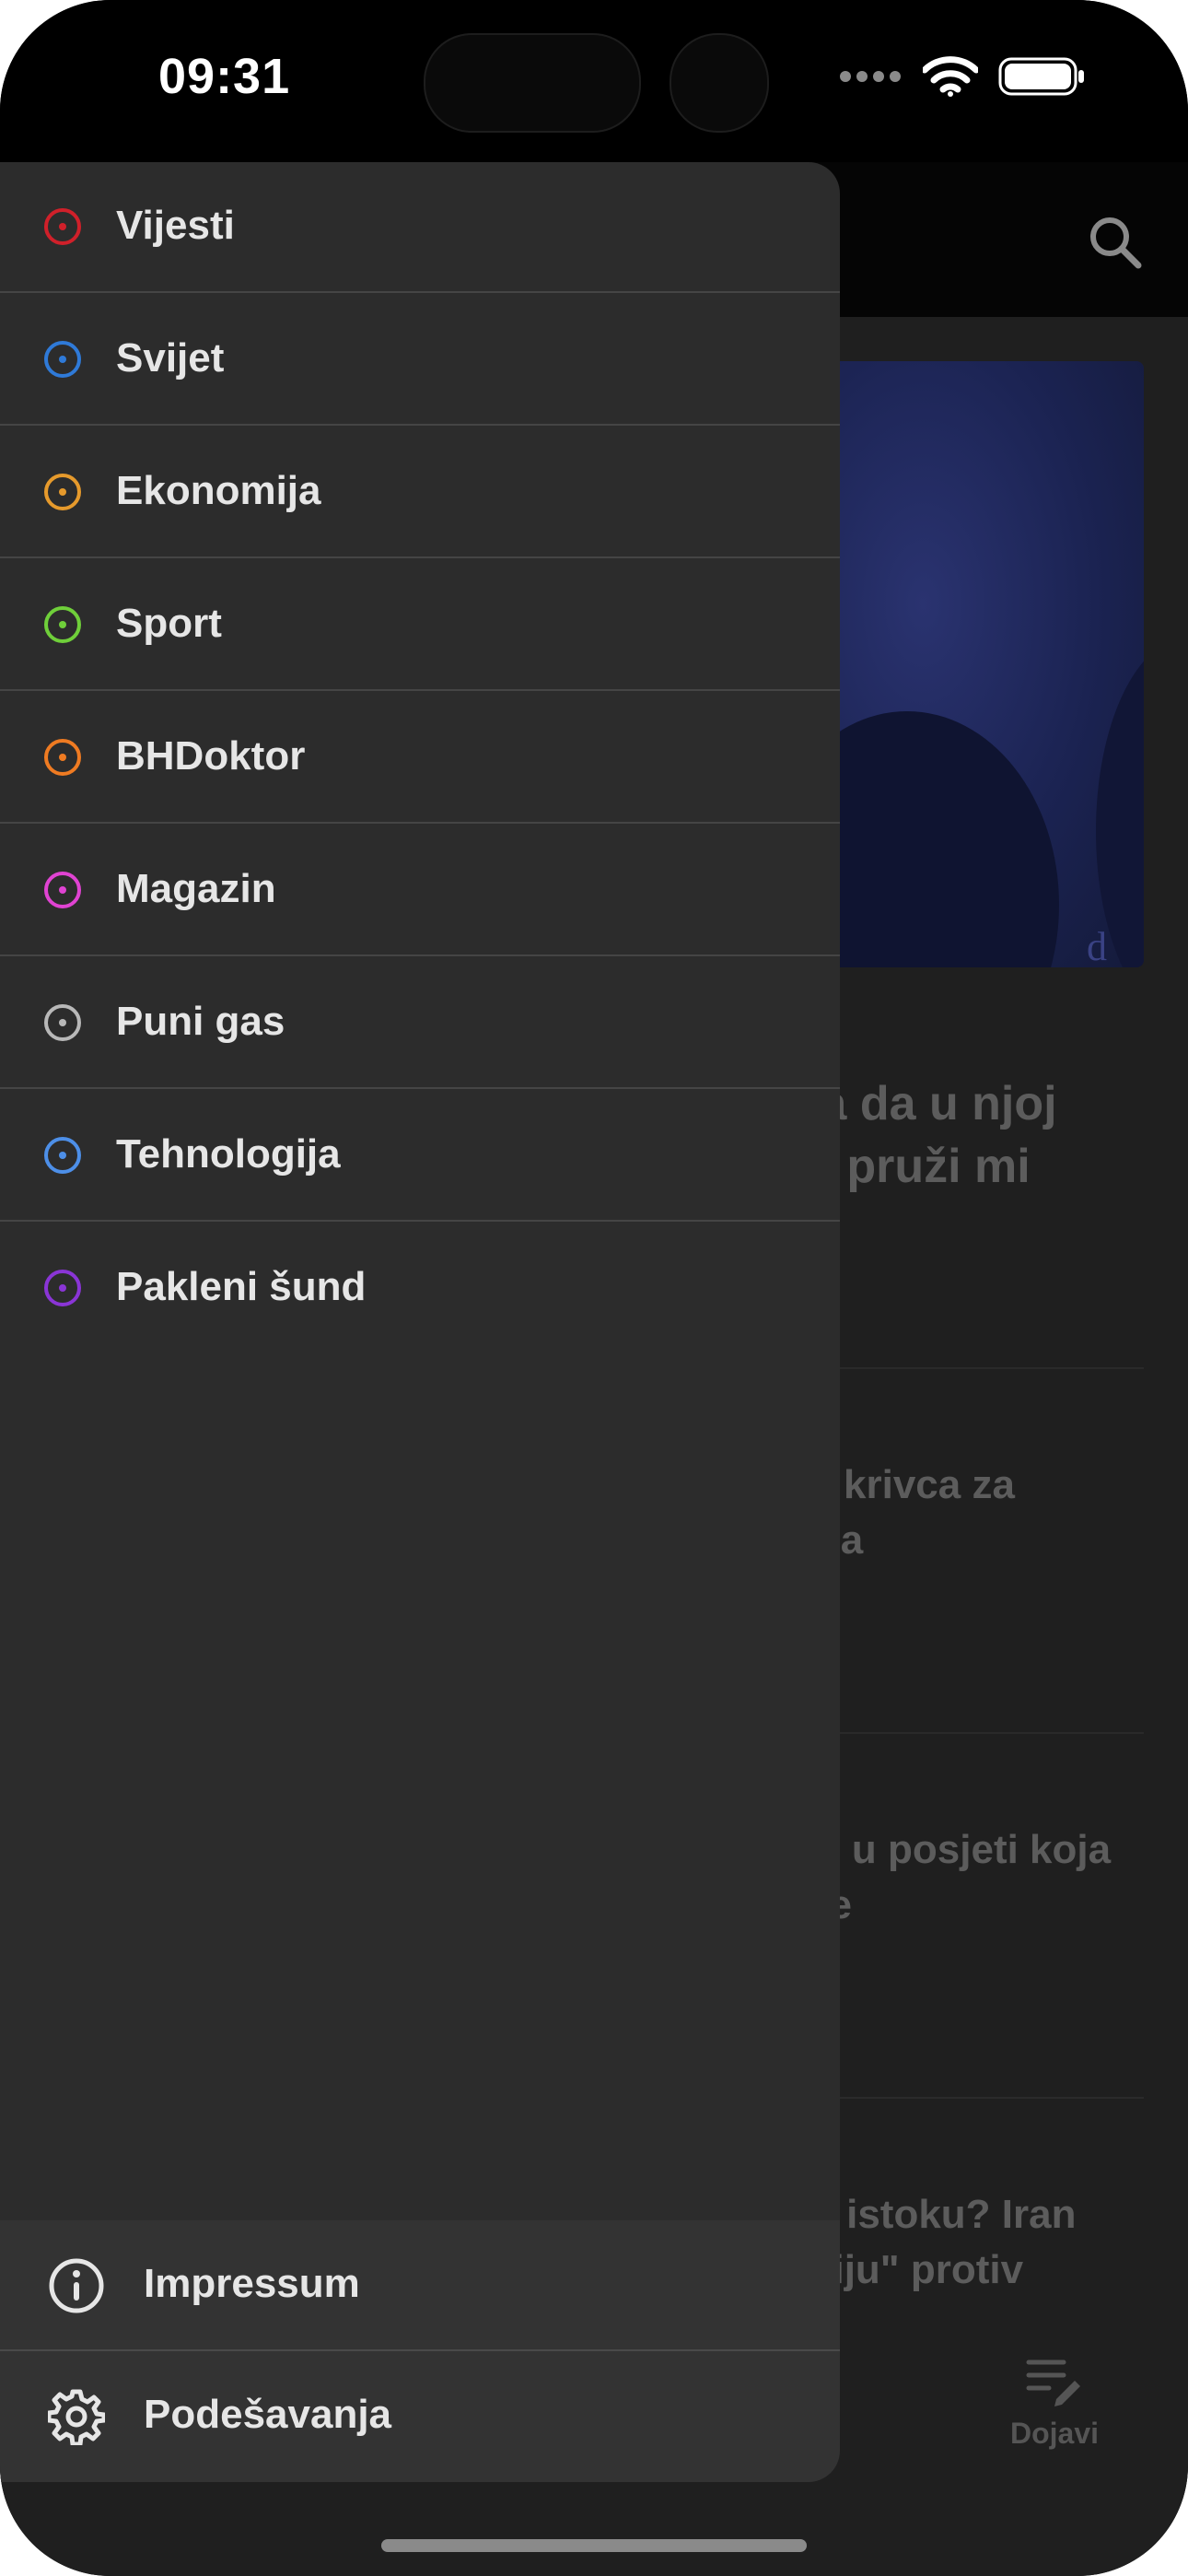  What do you see at coordinates (175, 225) in the screenshot?
I see `menu-item-label: Vijesti` at bounding box center [175, 225].